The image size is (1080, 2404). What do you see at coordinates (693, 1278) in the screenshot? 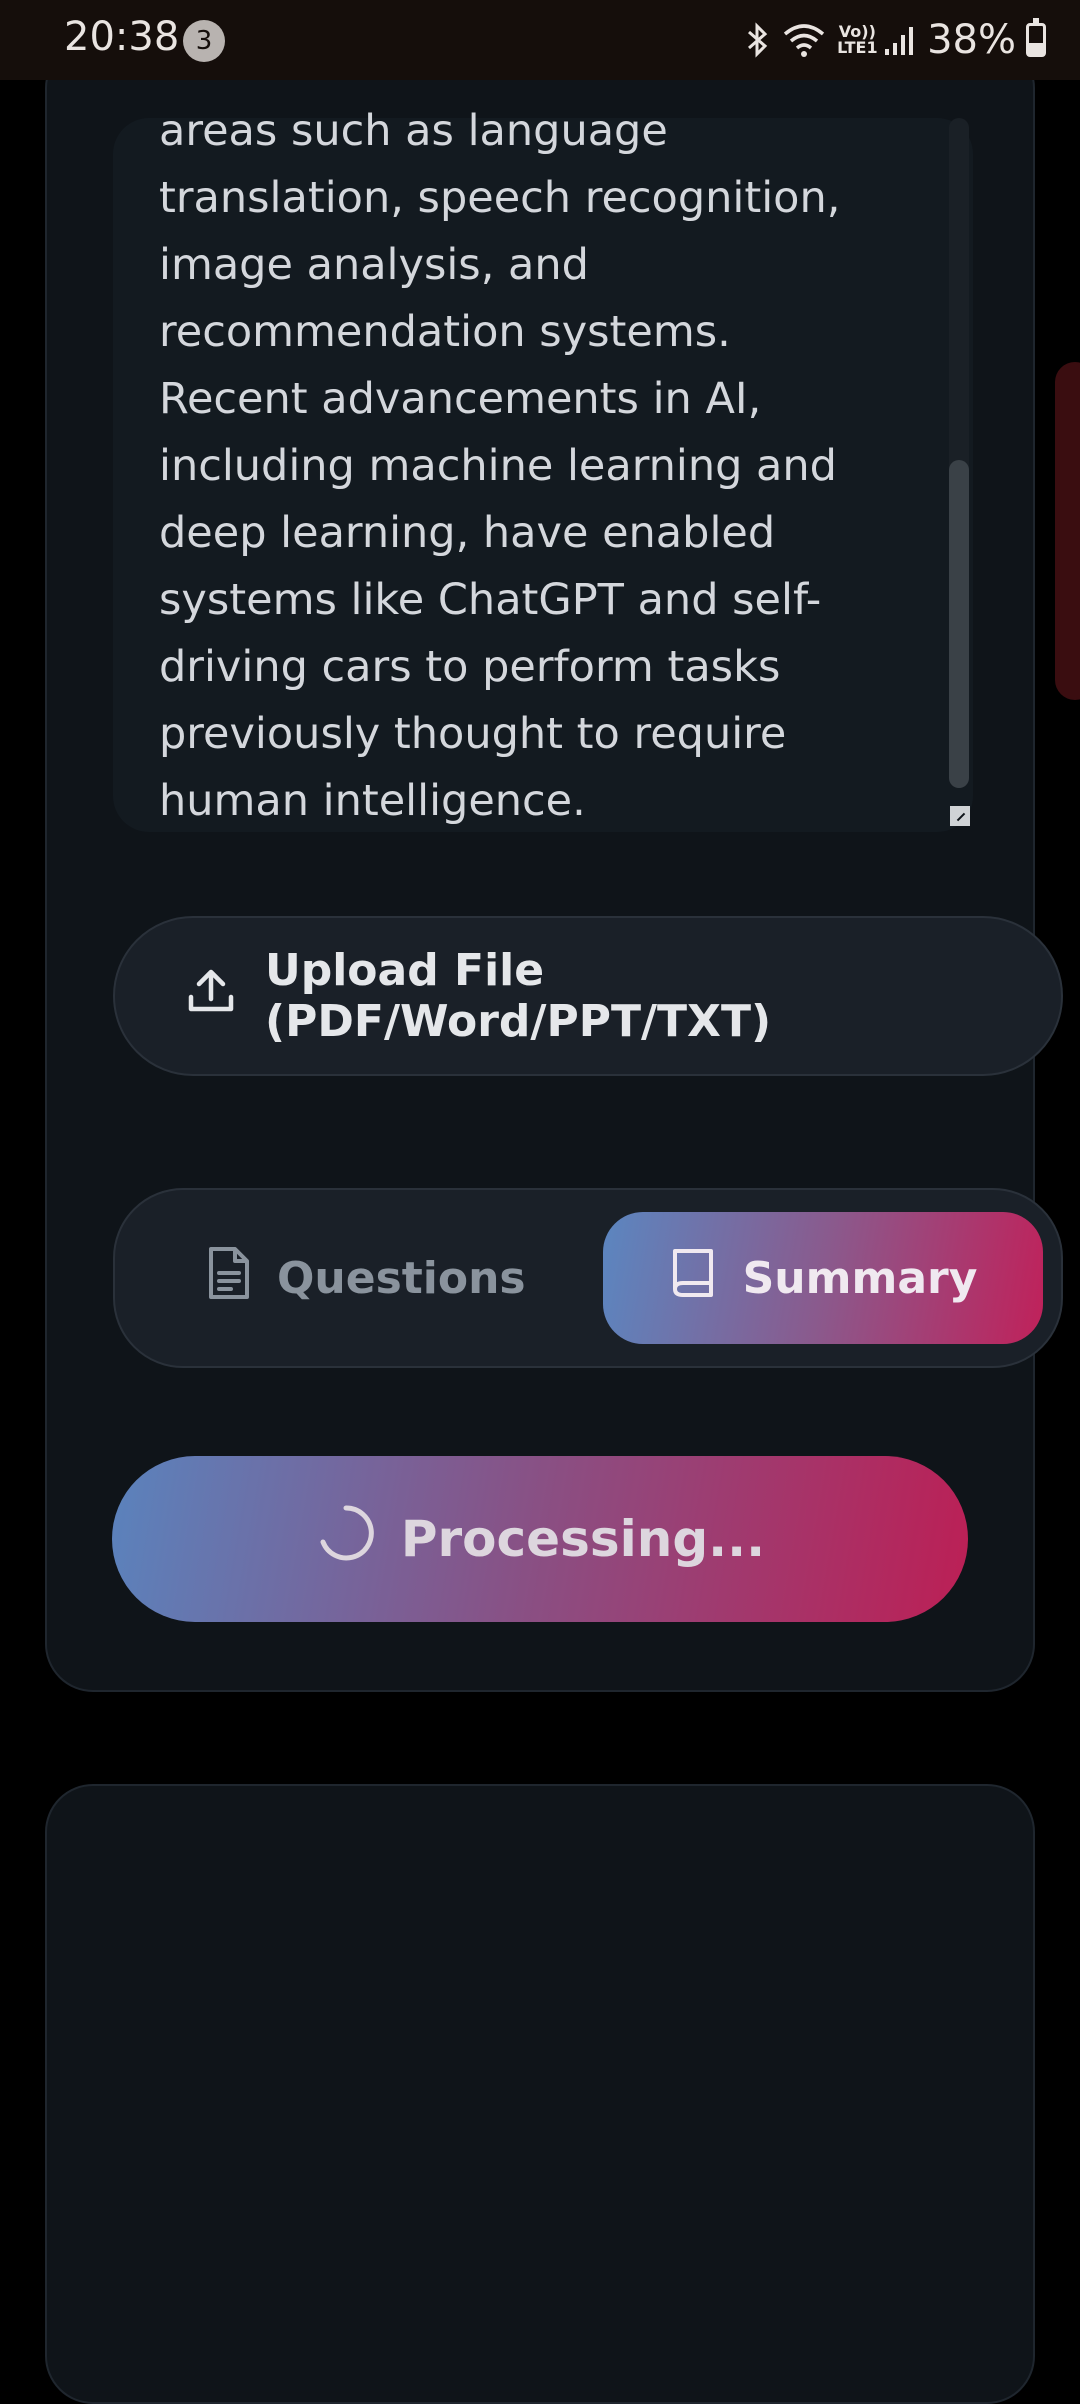
I see `book-icon` at bounding box center [693, 1278].